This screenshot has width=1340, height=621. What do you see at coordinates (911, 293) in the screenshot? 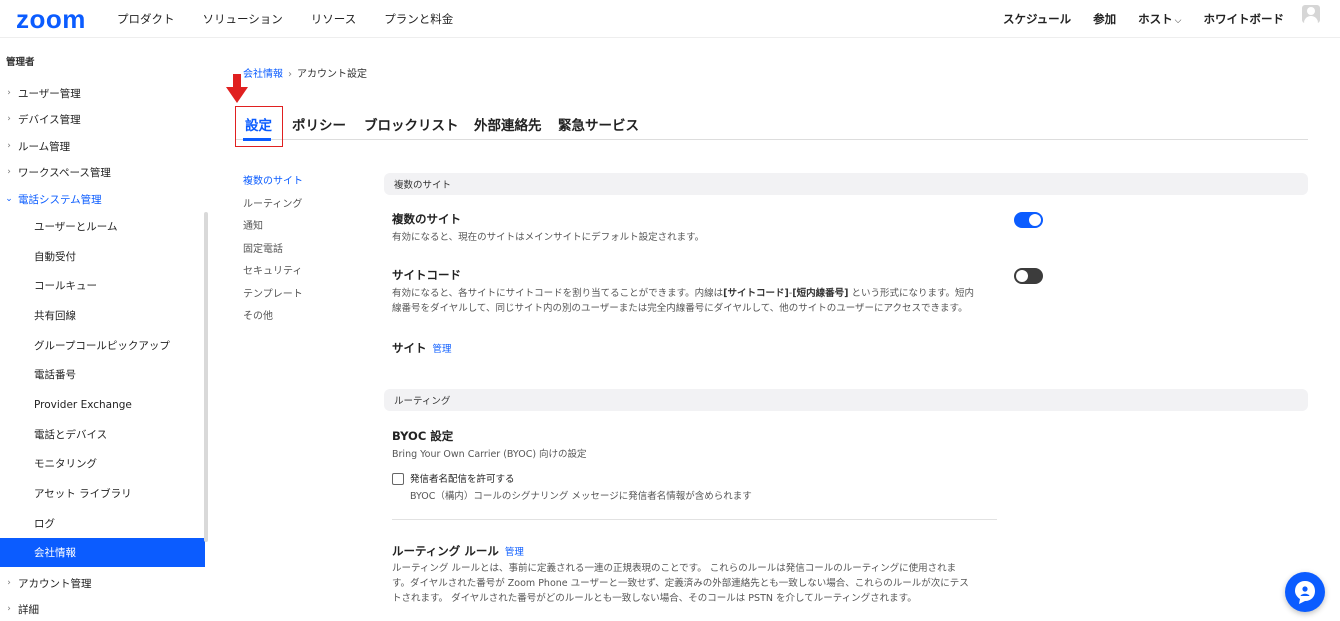
I see `site-code-desc-text-2: という形式になります。短内` at bounding box center [911, 293].